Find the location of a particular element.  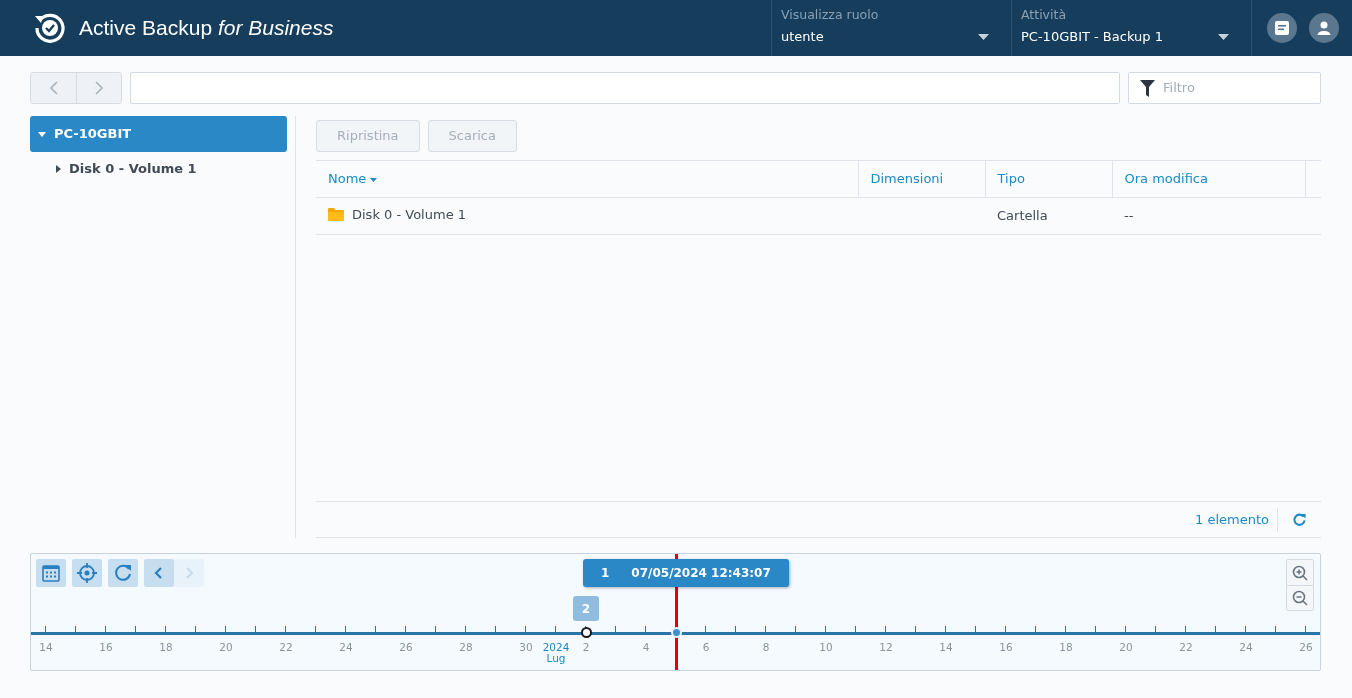

target-icon is located at coordinates (87, 573).